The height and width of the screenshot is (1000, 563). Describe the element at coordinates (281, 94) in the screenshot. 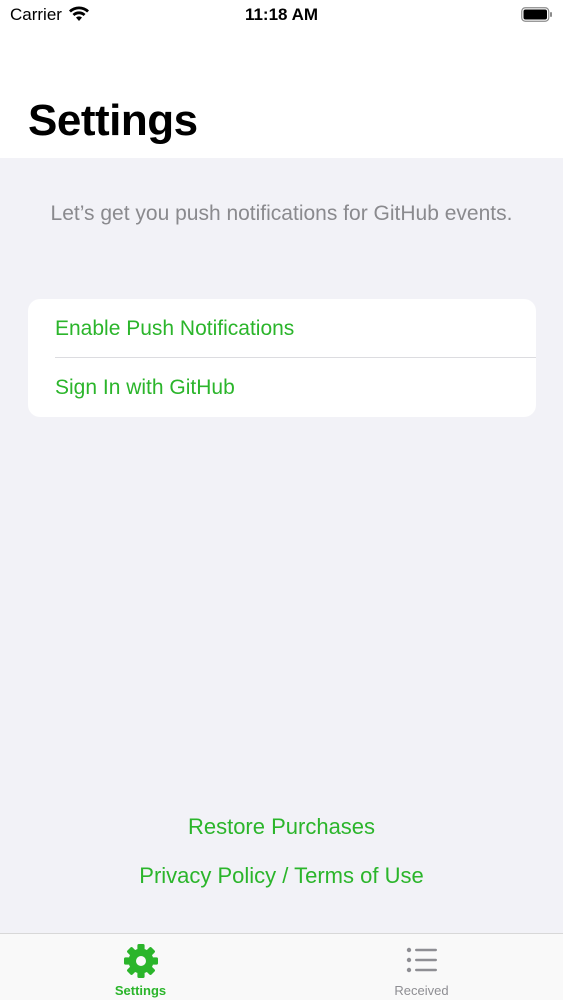

I see `navigation-header: Settings` at that location.